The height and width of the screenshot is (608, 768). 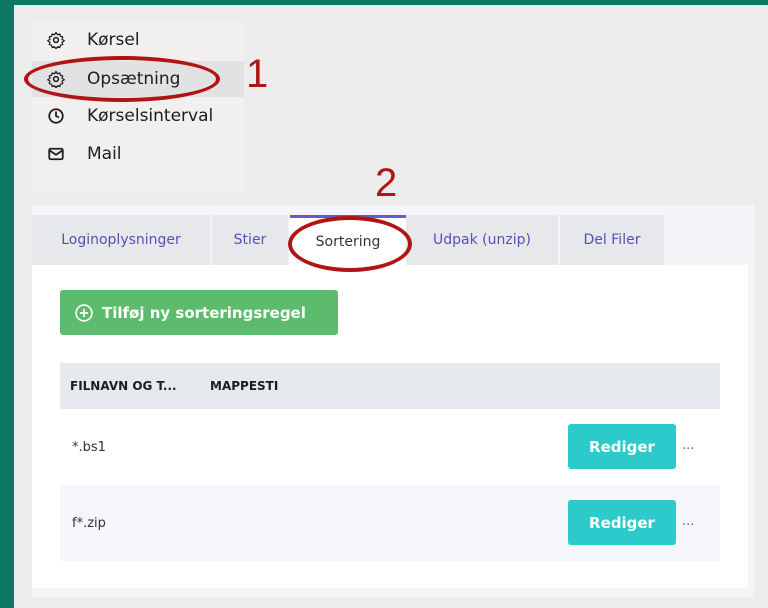 I want to click on gear-icon, so click(x=56, y=40).